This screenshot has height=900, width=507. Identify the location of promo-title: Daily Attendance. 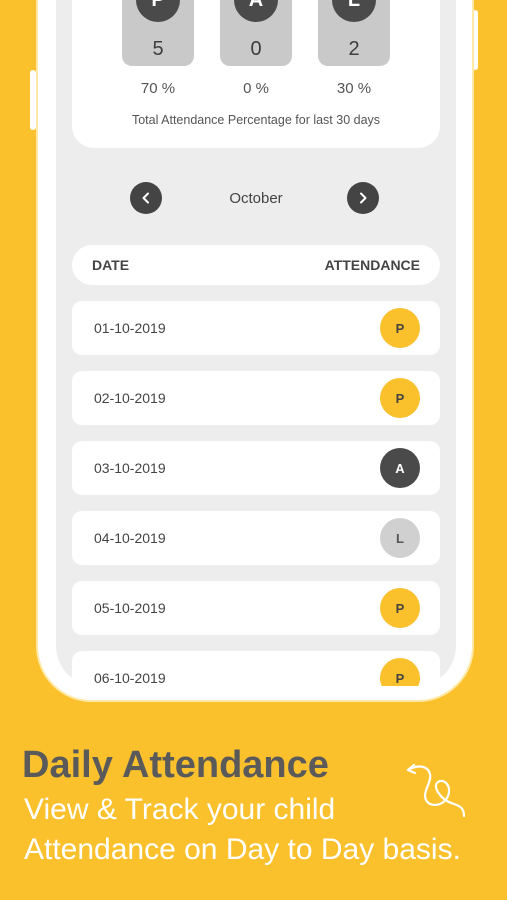
(175, 765).